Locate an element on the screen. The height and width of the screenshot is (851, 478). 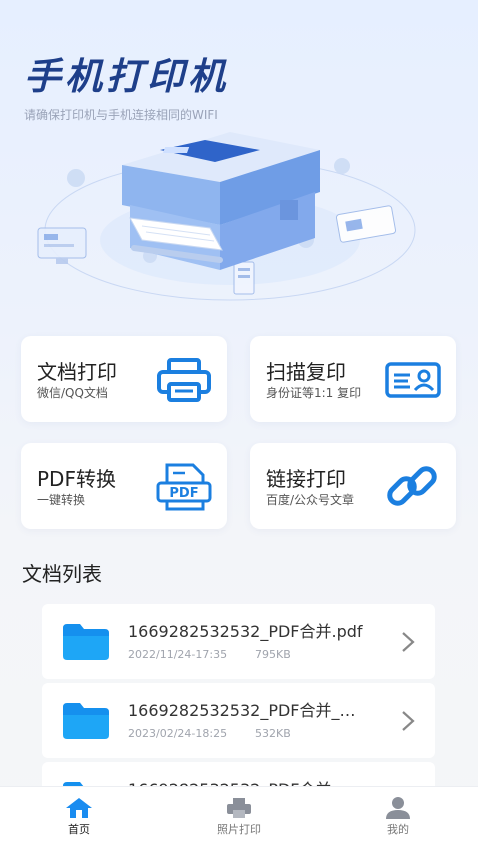
home-icon is located at coordinates (79, 808).